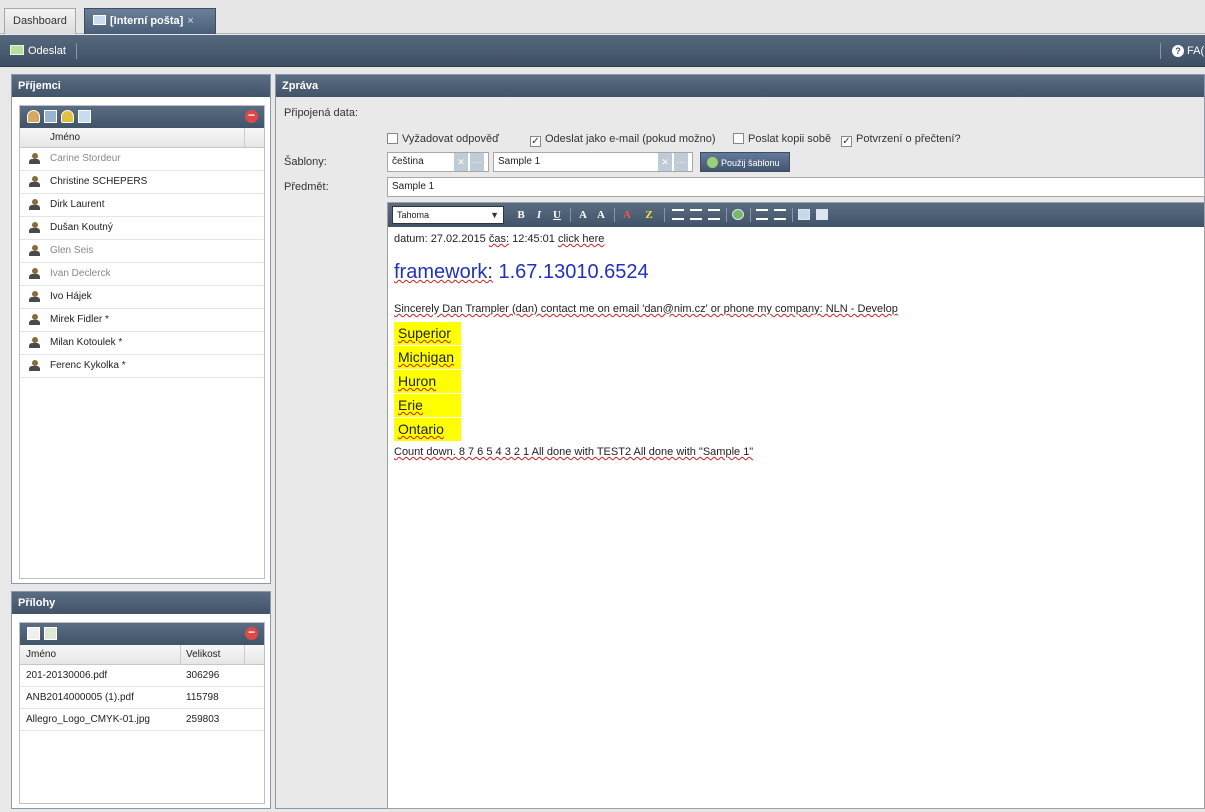 This screenshot has width=1205, height=812. What do you see at coordinates (99, 181) in the screenshot?
I see `recipient-name: Christine SCHEPERS` at bounding box center [99, 181].